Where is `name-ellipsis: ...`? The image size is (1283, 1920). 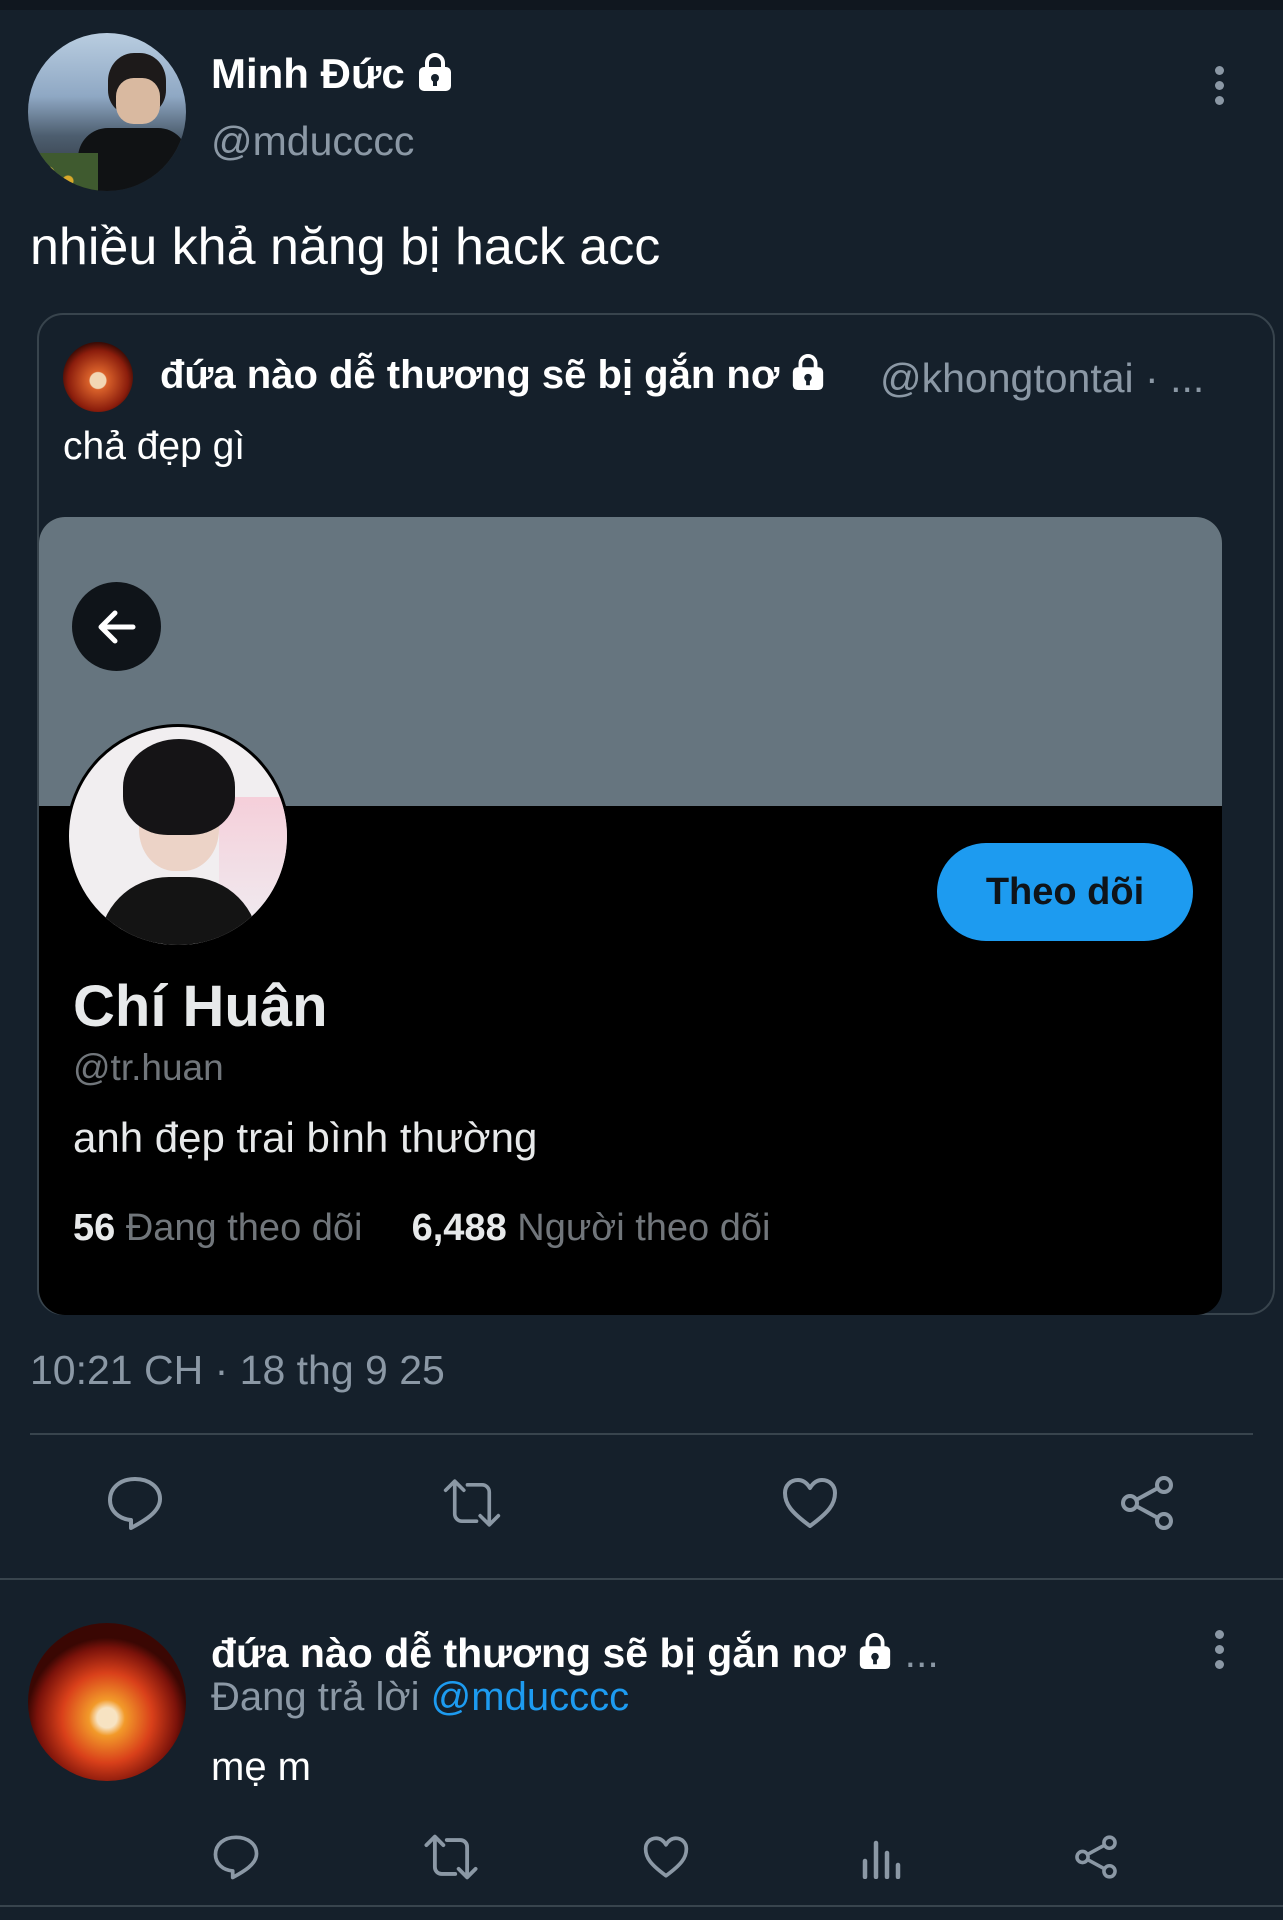
name-ellipsis: ... is located at coordinates (921, 1653).